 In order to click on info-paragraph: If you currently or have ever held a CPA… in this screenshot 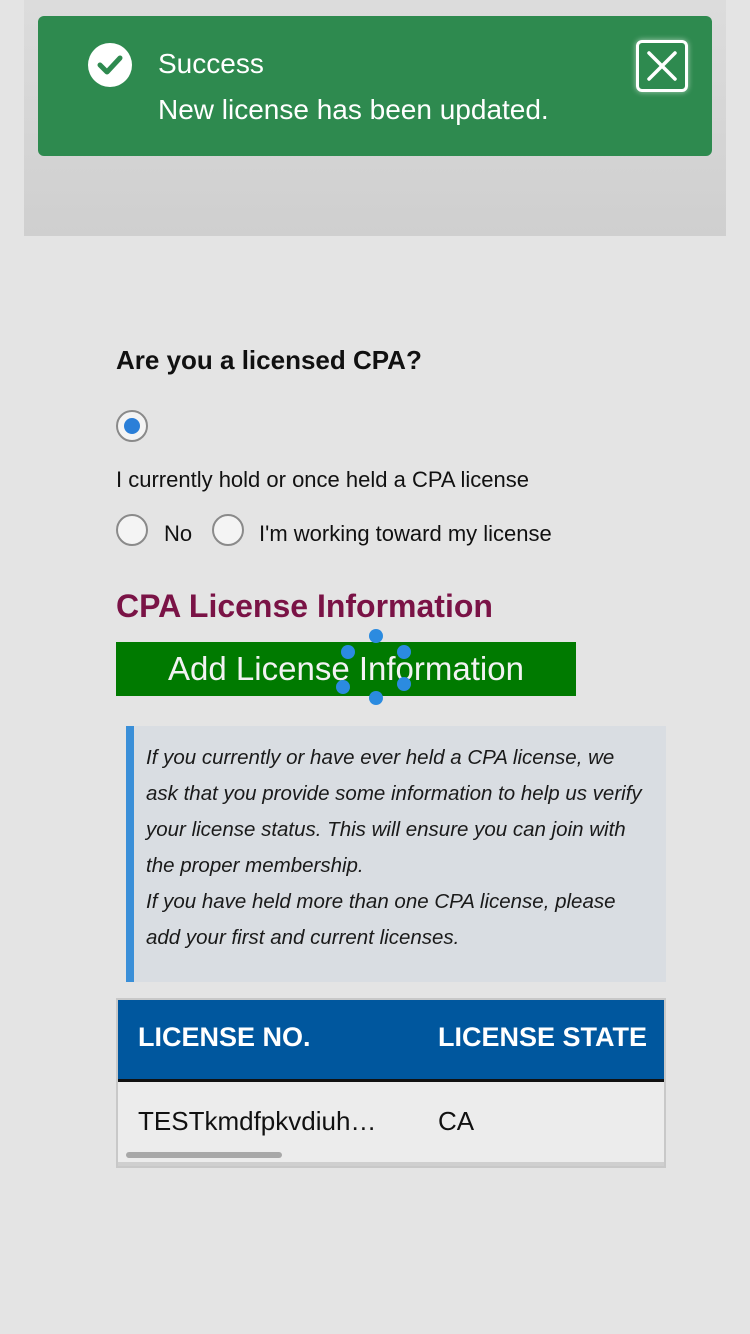, I will do `click(394, 811)`.